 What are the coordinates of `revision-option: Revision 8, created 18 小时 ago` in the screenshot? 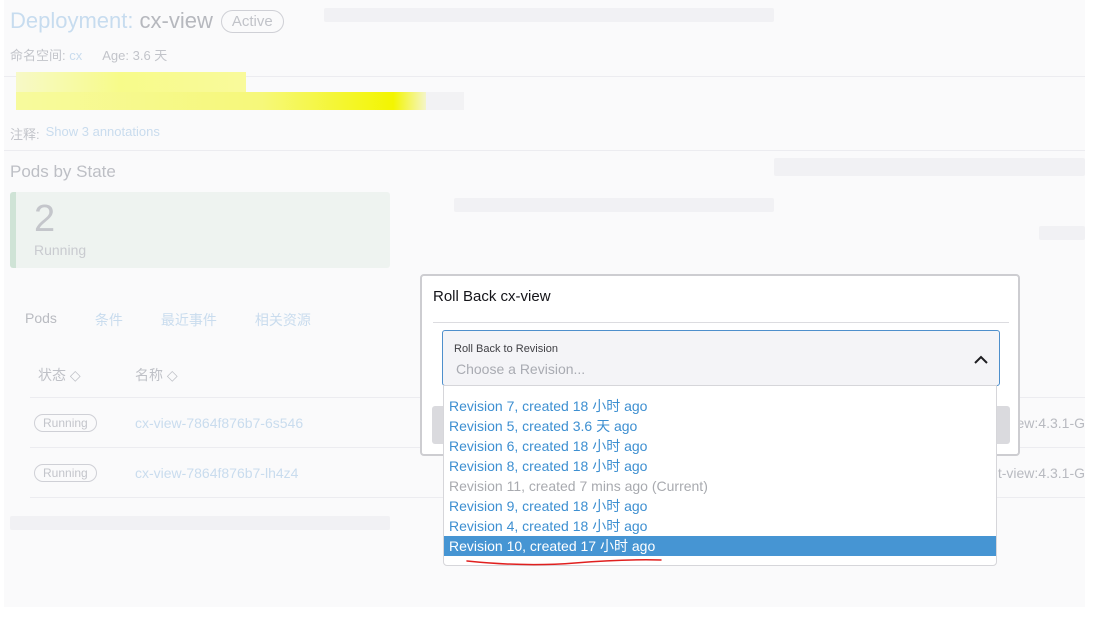 It's located at (720, 466).